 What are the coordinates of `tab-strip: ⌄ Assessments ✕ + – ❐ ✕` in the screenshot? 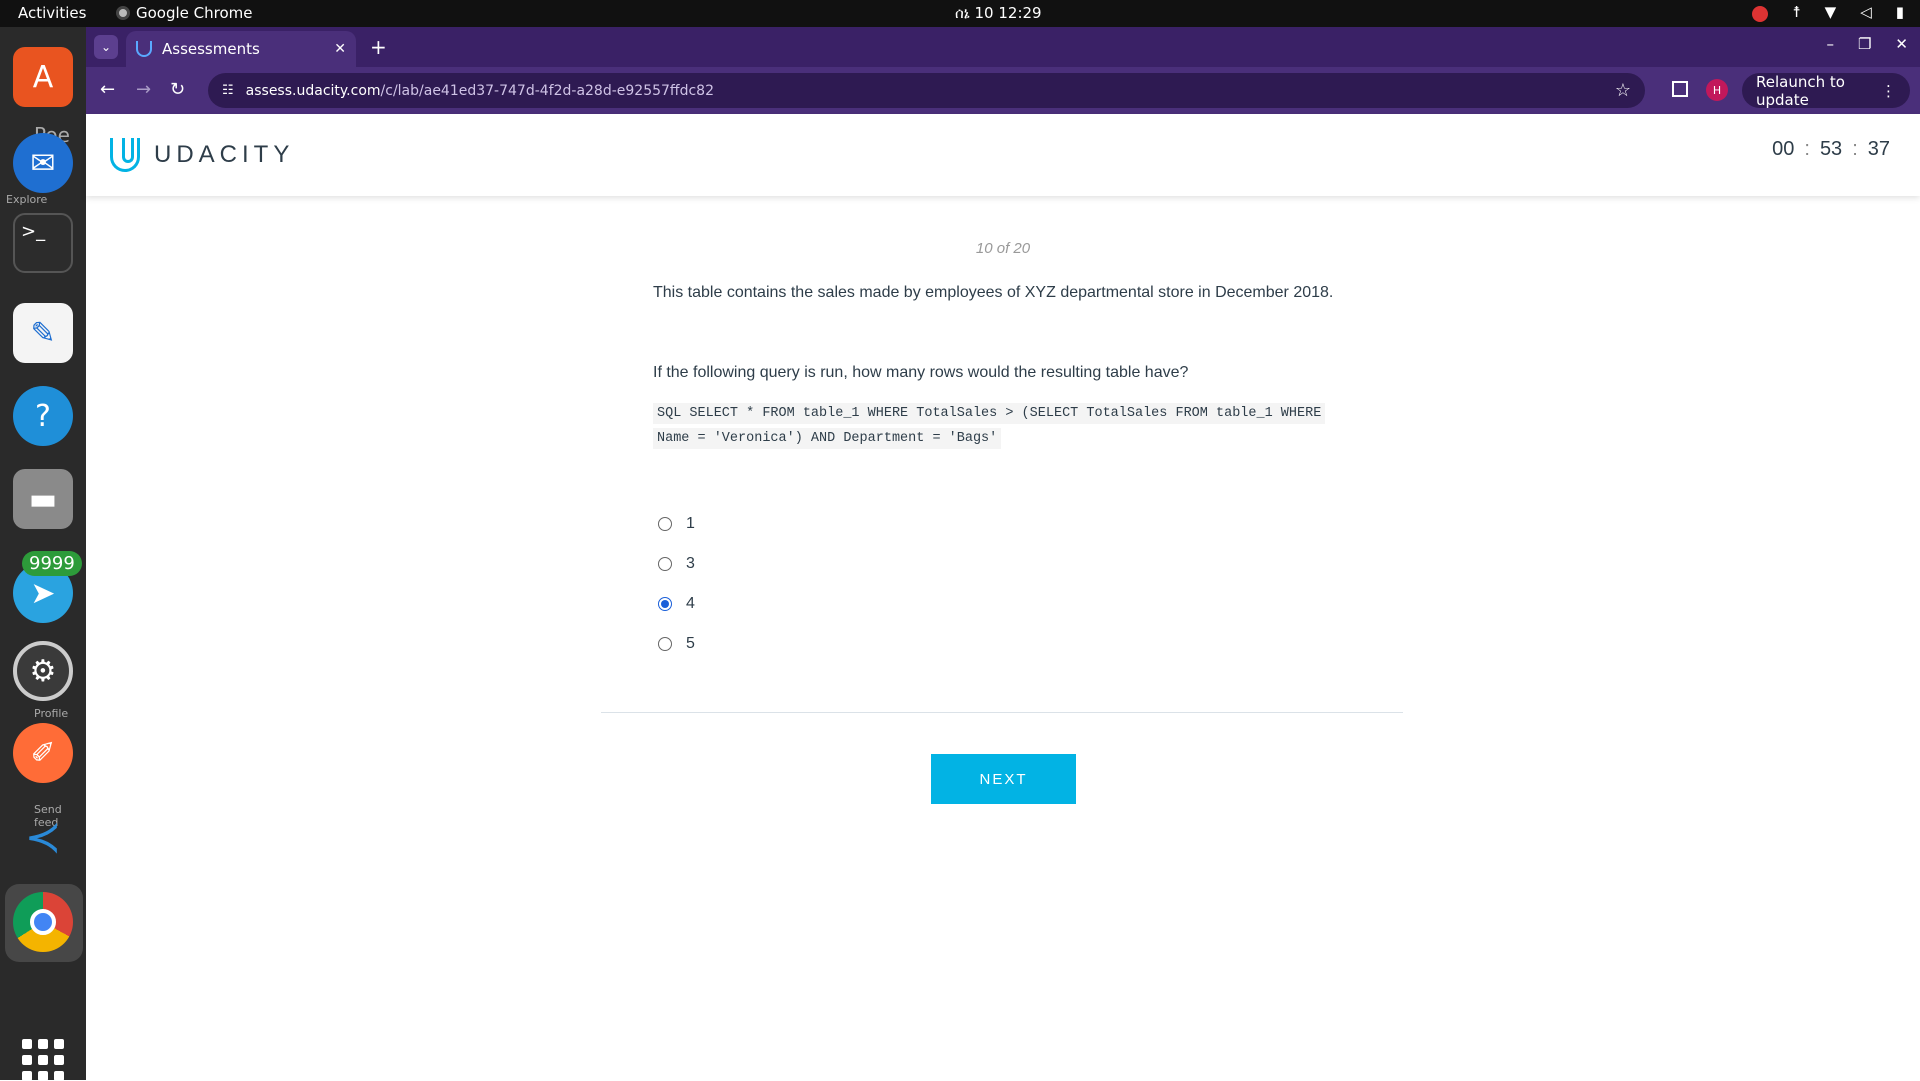 It's located at (1003, 47).